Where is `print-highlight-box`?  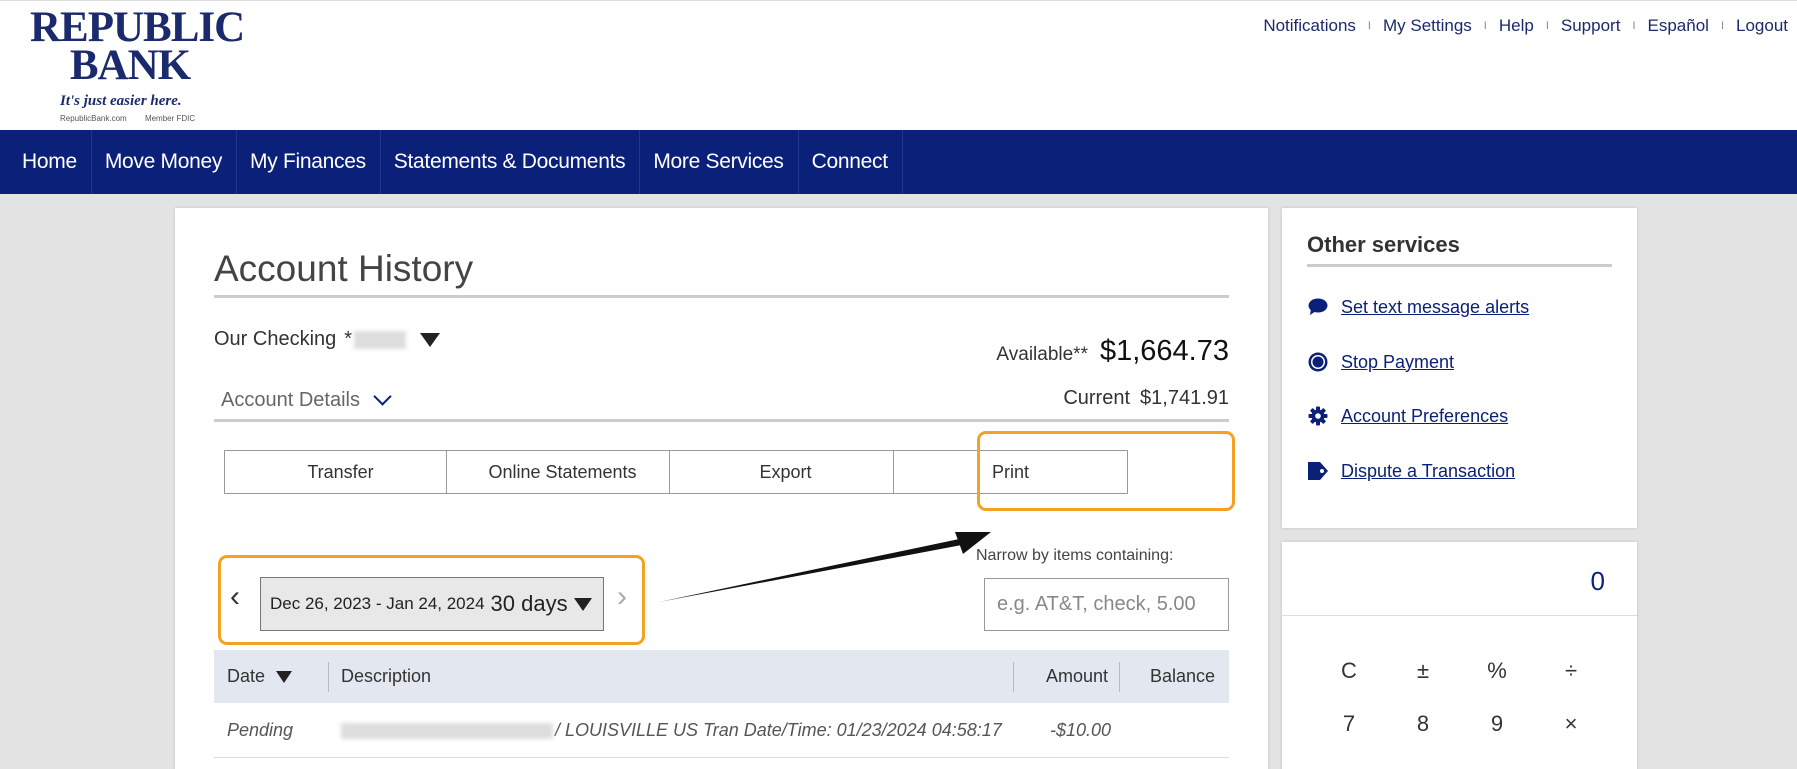
print-highlight-box is located at coordinates (1106, 471).